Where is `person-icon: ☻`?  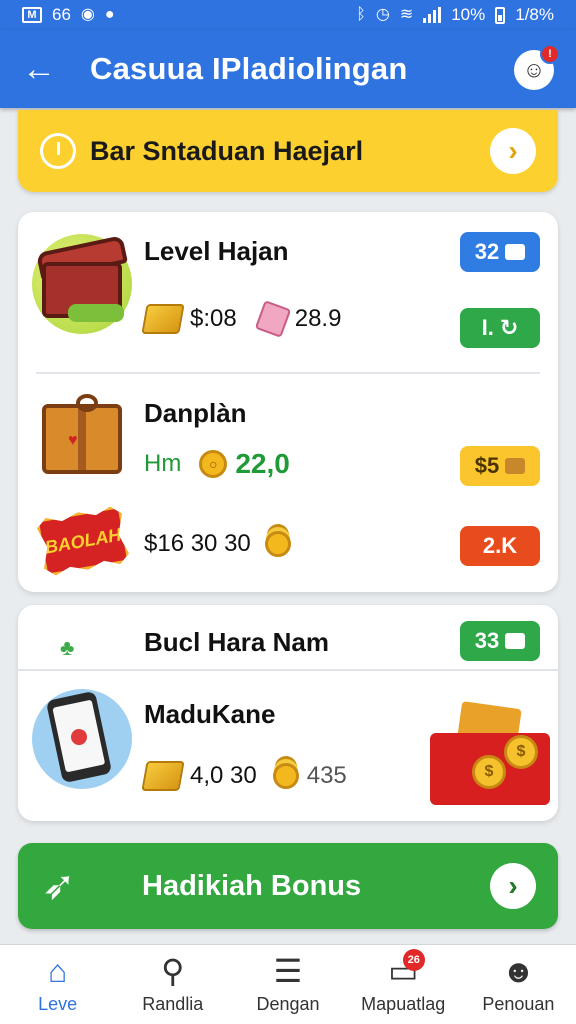
person-icon: ☻ is located at coordinates (518, 971).